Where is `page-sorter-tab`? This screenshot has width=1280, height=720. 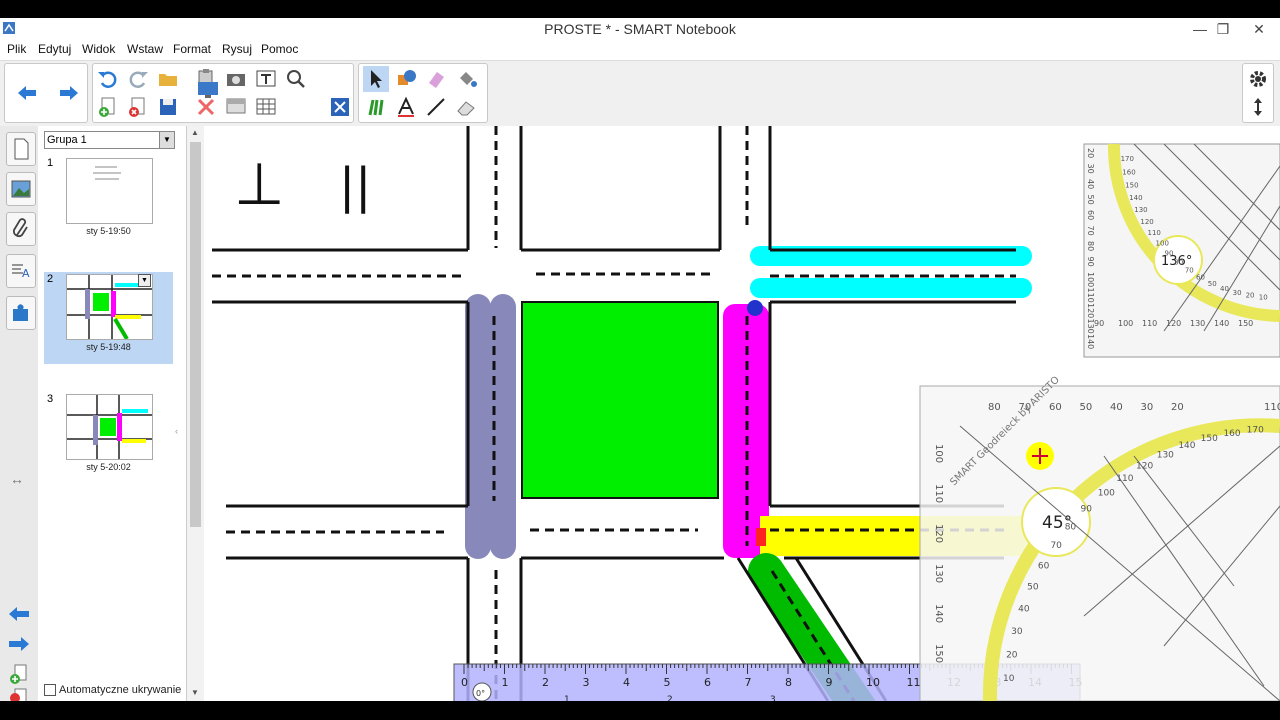 page-sorter-tab is located at coordinates (21, 149).